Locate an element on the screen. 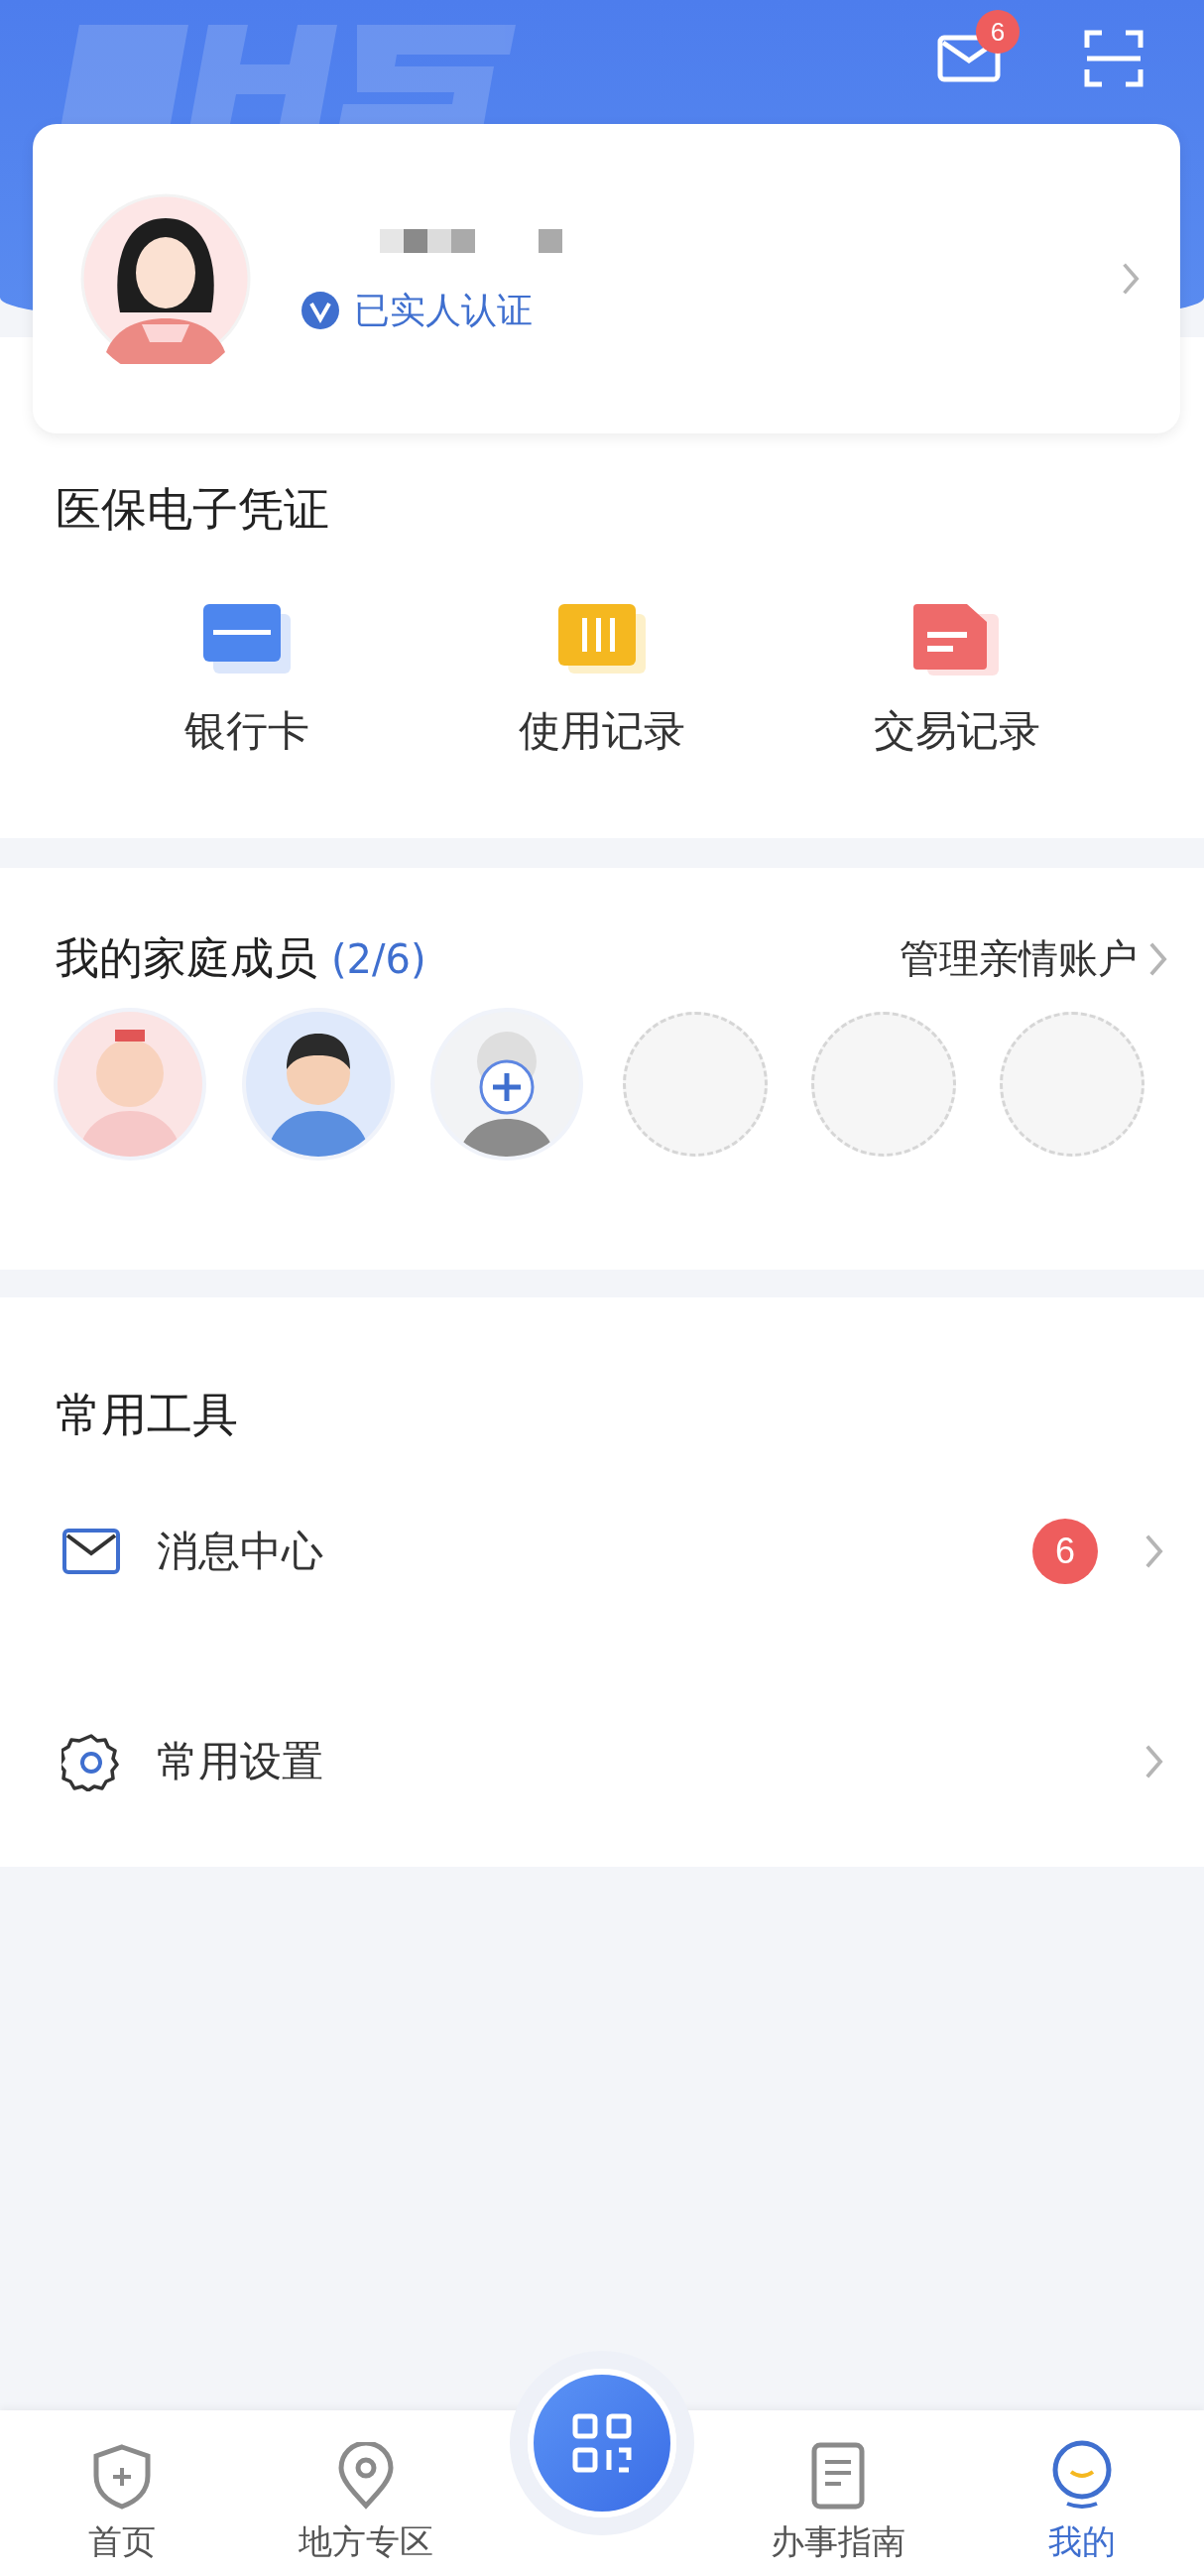 This screenshot has height=2576, width=1204. verified-icon is located at coordinates (321, 310).